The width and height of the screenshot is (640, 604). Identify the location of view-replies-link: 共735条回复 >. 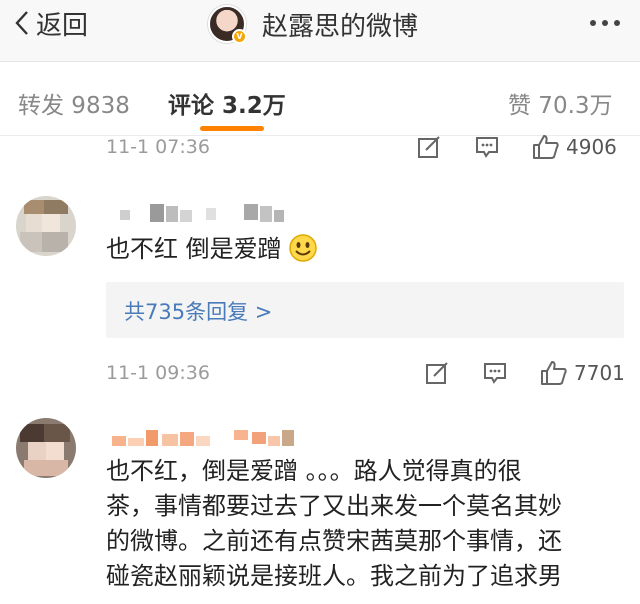
(365, 310).